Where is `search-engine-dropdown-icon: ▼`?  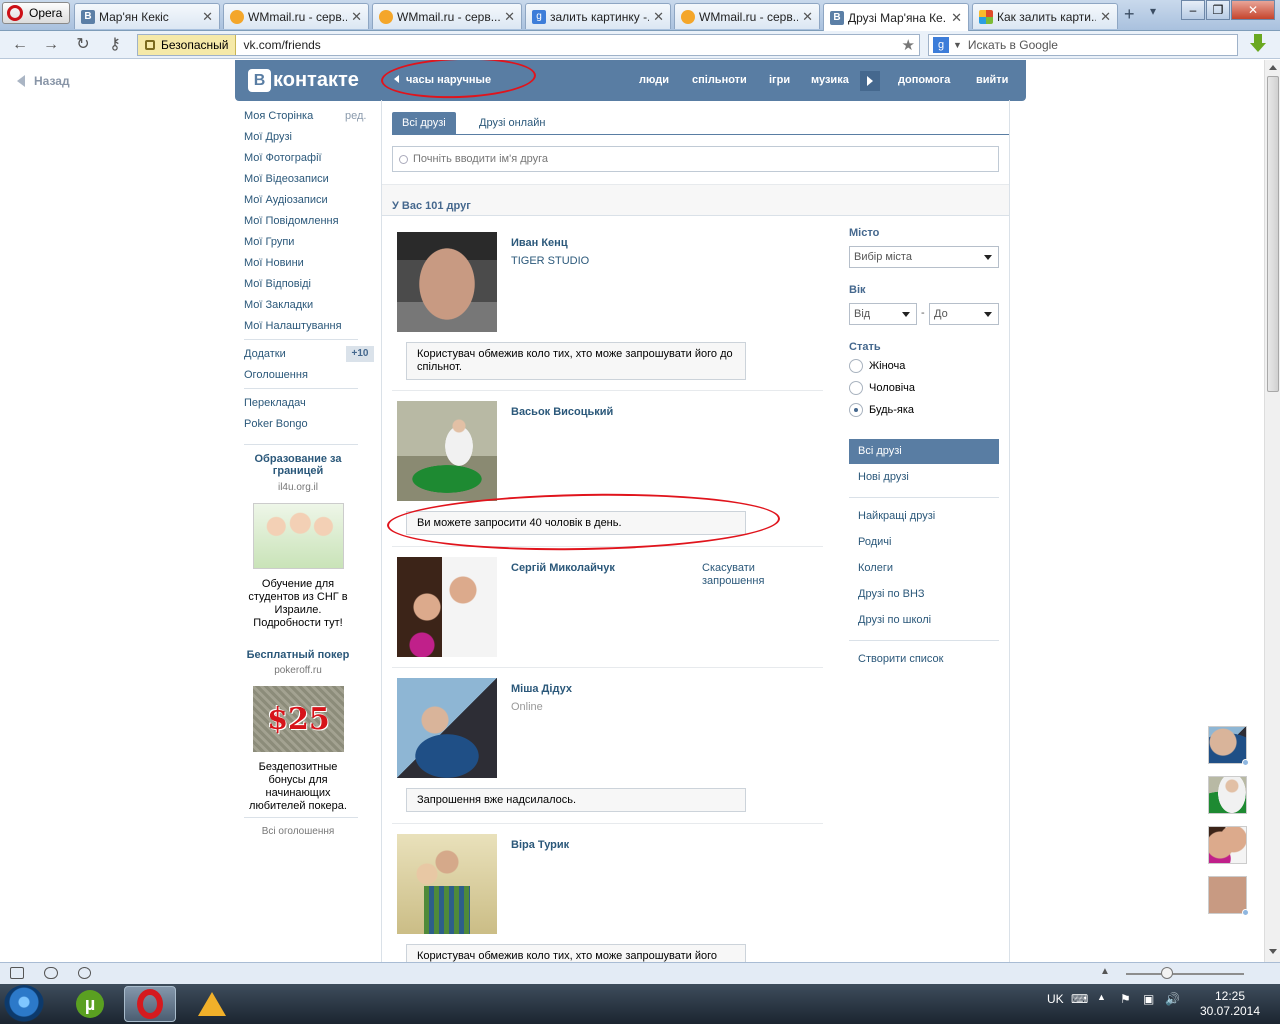 search-engine-dropdown-icon: ▼ is located at coordinates (957, 45).